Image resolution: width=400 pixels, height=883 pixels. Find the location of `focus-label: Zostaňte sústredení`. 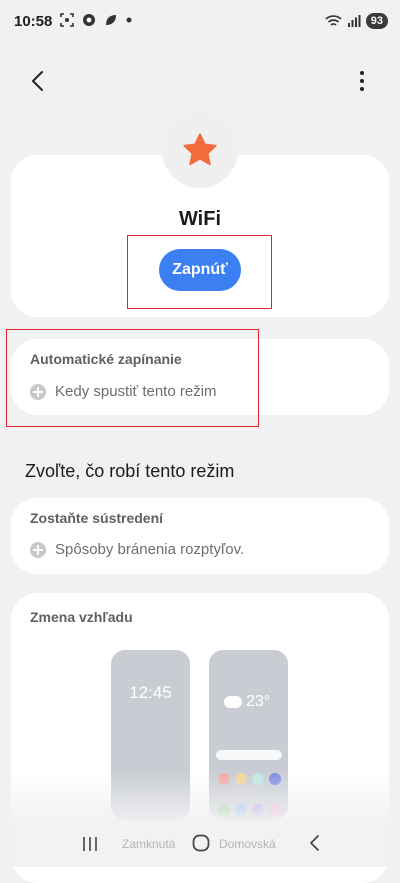

focus-label: Zostaňte sústredení is located at coordinates (97, 518).